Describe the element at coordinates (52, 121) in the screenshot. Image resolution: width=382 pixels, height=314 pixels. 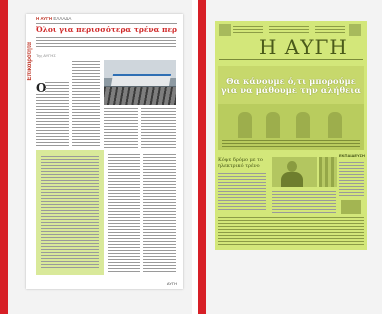
I see `article-column-1-lower` at that location.